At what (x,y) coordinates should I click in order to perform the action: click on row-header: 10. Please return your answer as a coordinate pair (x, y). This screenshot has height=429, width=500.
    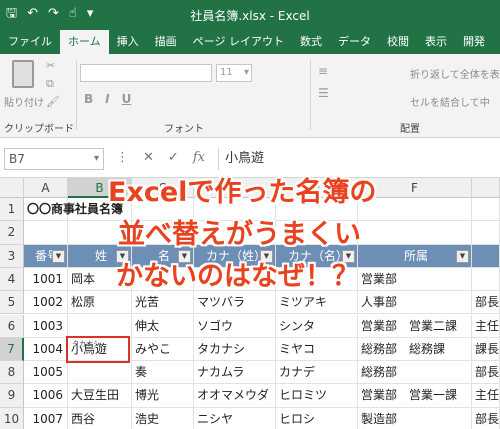
    Looking at the image, I should click on (12, 418).